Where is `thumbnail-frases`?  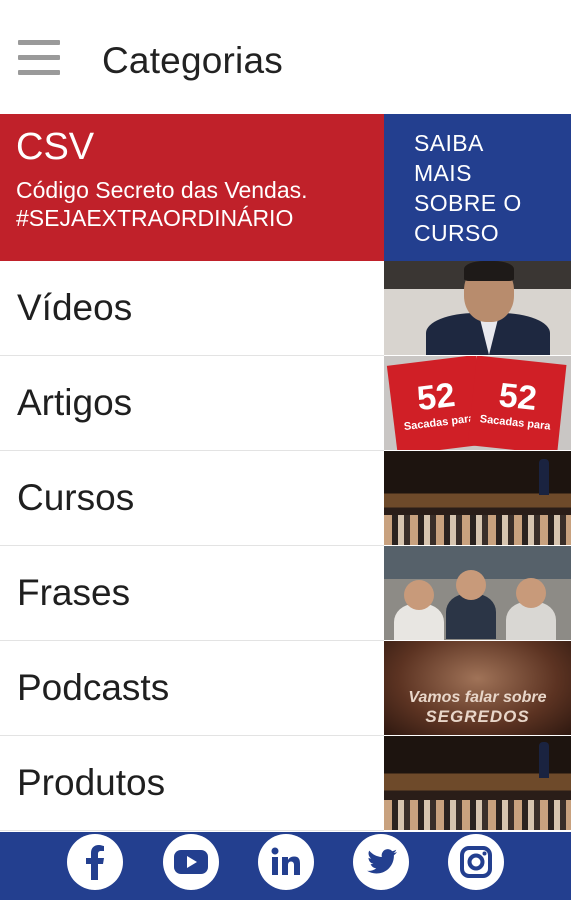 thumbnail-frases is located at coordinates (477, 593).